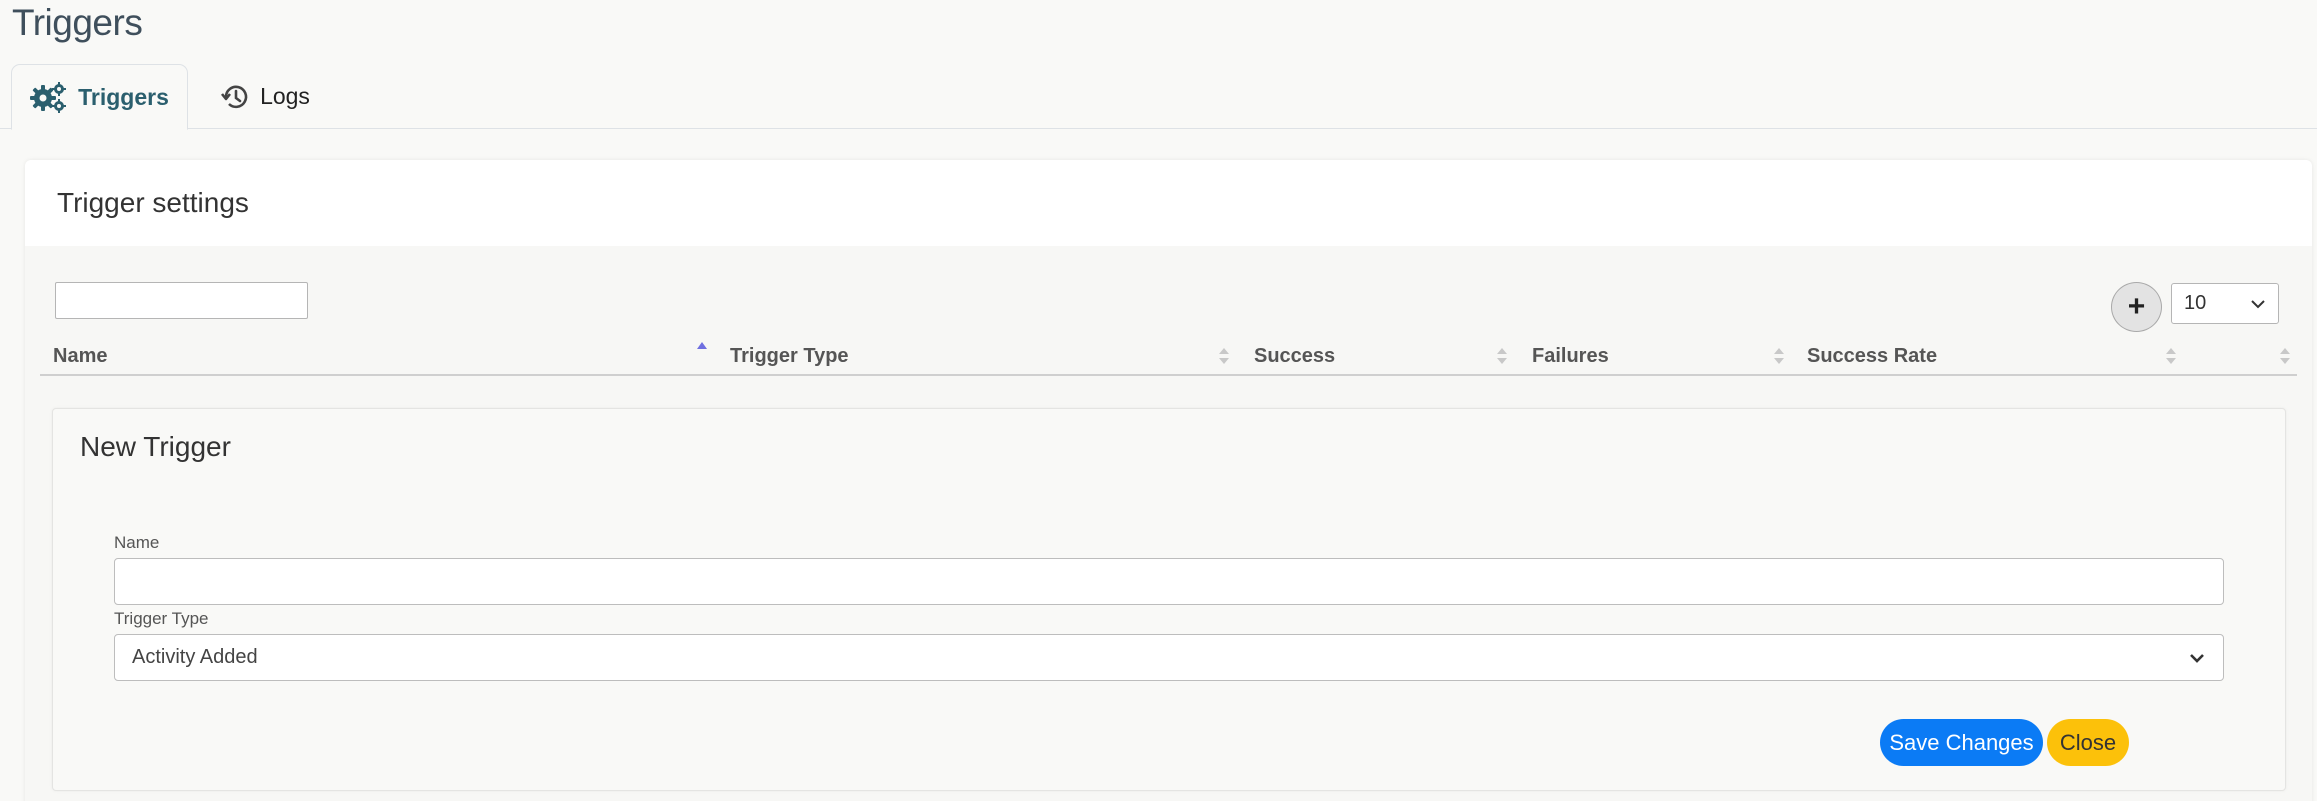  I want to click on sort-asc-icon, so click(702, 356).